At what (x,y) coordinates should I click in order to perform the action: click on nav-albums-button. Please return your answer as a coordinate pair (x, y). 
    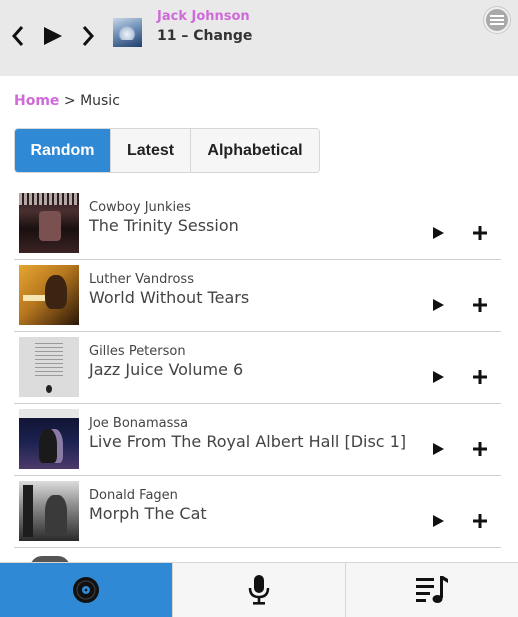
    Looking at the image, I should click on (86, 590).